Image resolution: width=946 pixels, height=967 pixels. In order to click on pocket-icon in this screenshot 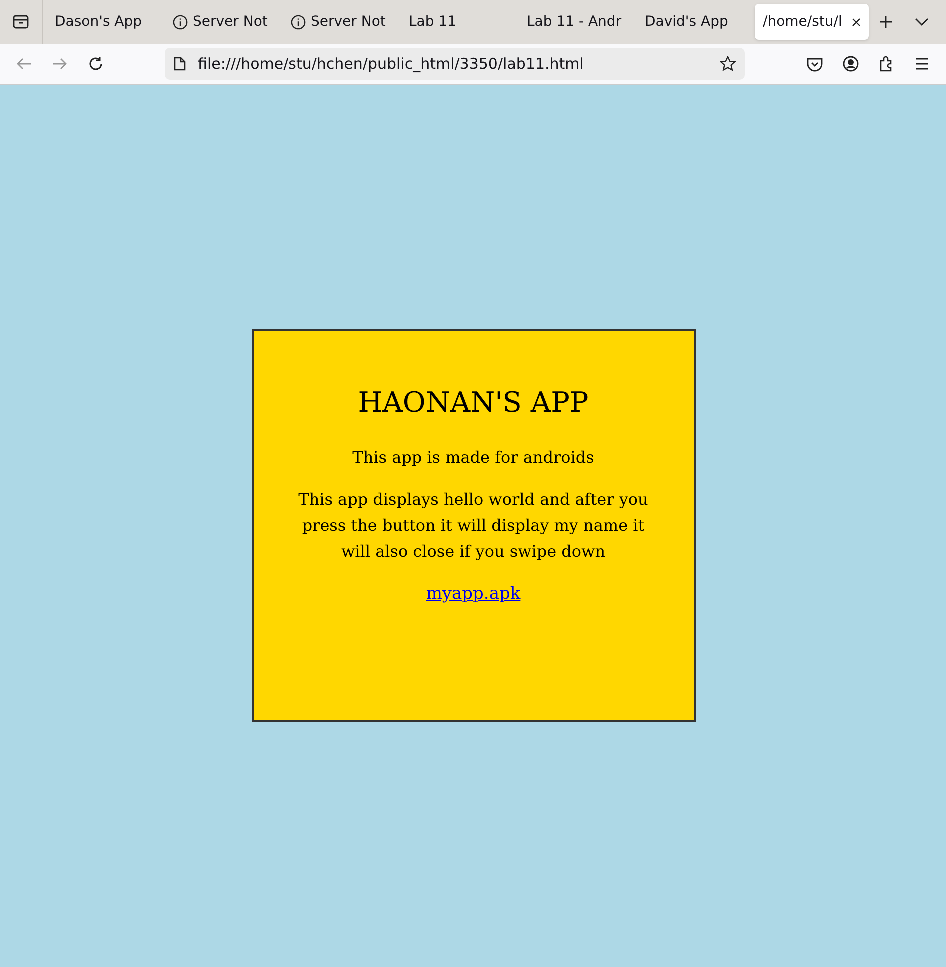, I will do `click(815, 64)`.